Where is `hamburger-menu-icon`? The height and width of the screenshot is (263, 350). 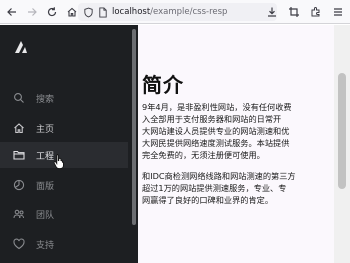
hamburger-menu-icon is located at coordinates (337, 12).